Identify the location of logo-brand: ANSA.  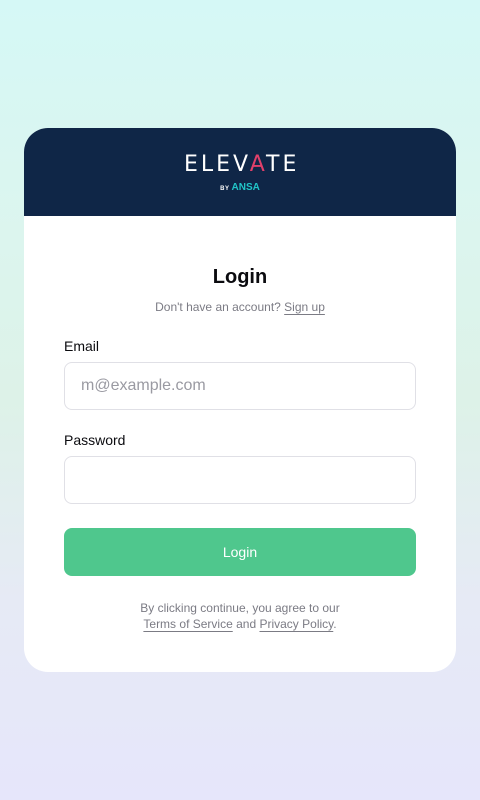
(245, 187).